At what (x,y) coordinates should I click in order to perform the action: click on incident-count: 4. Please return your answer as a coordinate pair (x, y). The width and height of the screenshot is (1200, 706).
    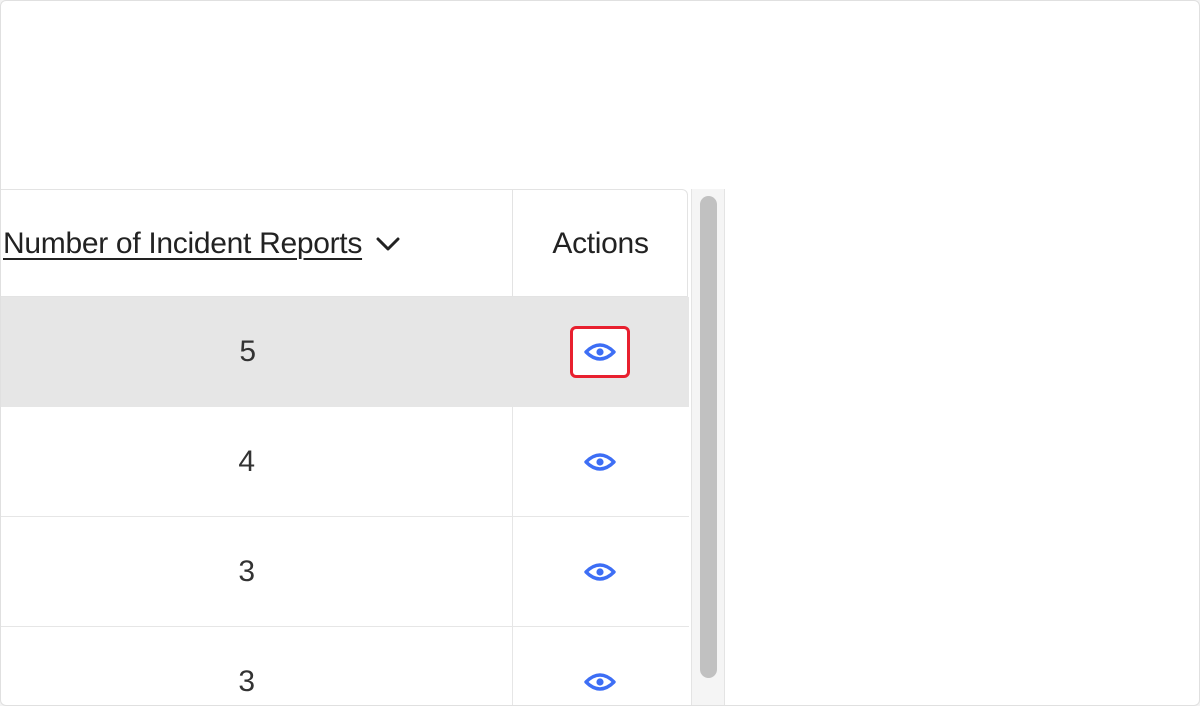
    Looking at the image, I should click on (246, 461).